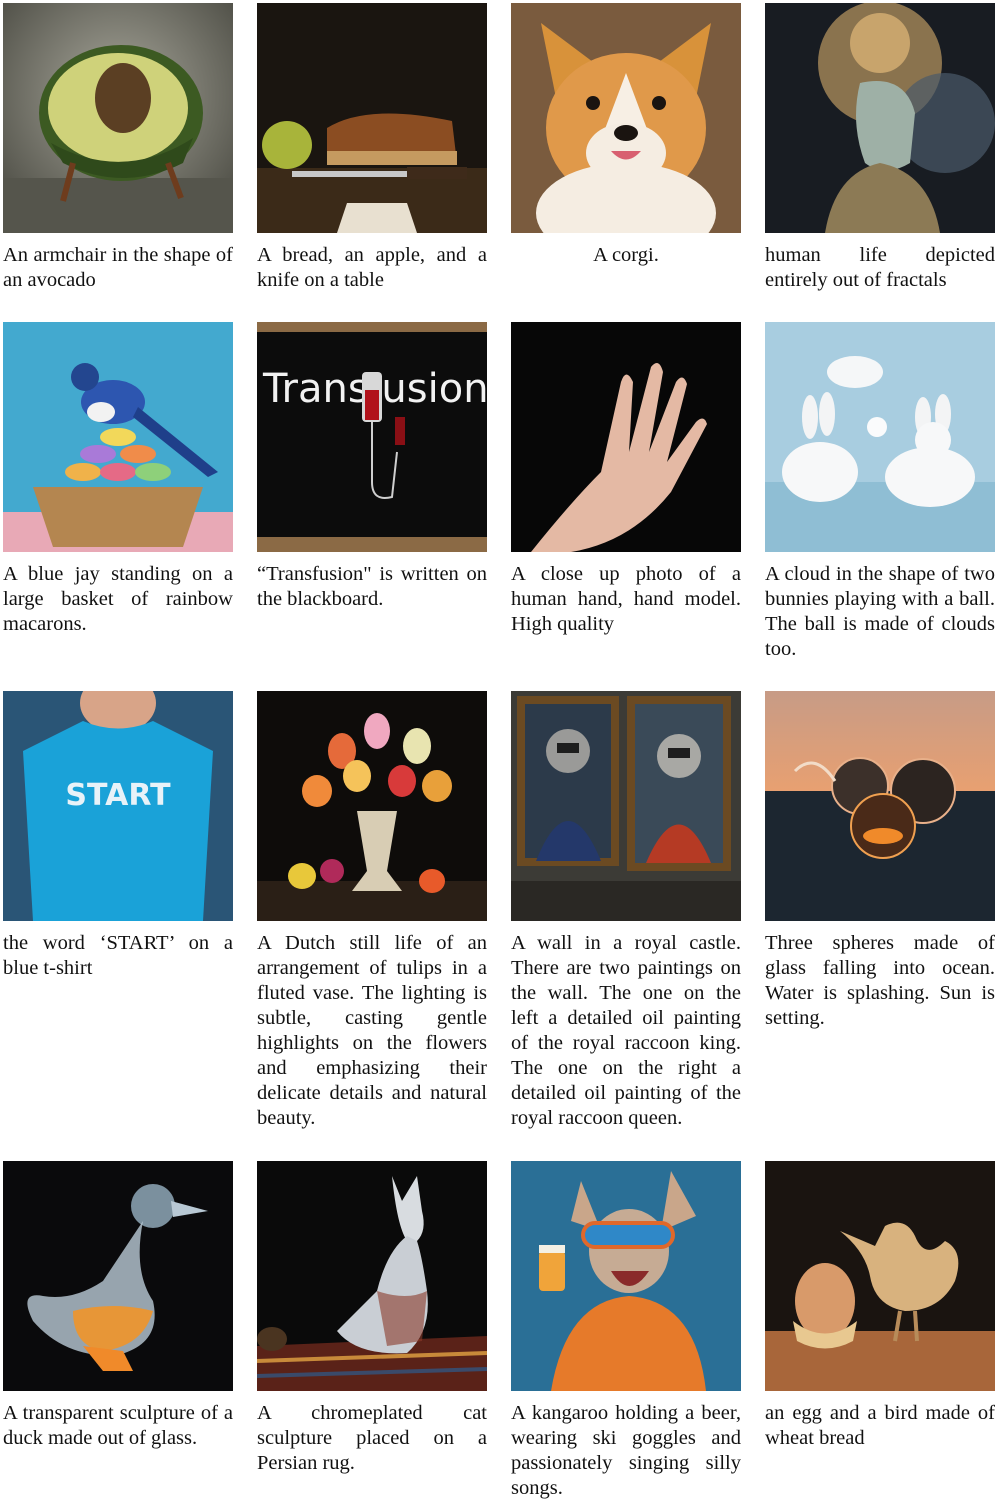 This screenshot has height=1503, width=999. What do you see at coordinates (118, 955) in the screenshot?
I see `caption: the word ‘START’ on a blue t-shirt` at bounding box center [118, 955].